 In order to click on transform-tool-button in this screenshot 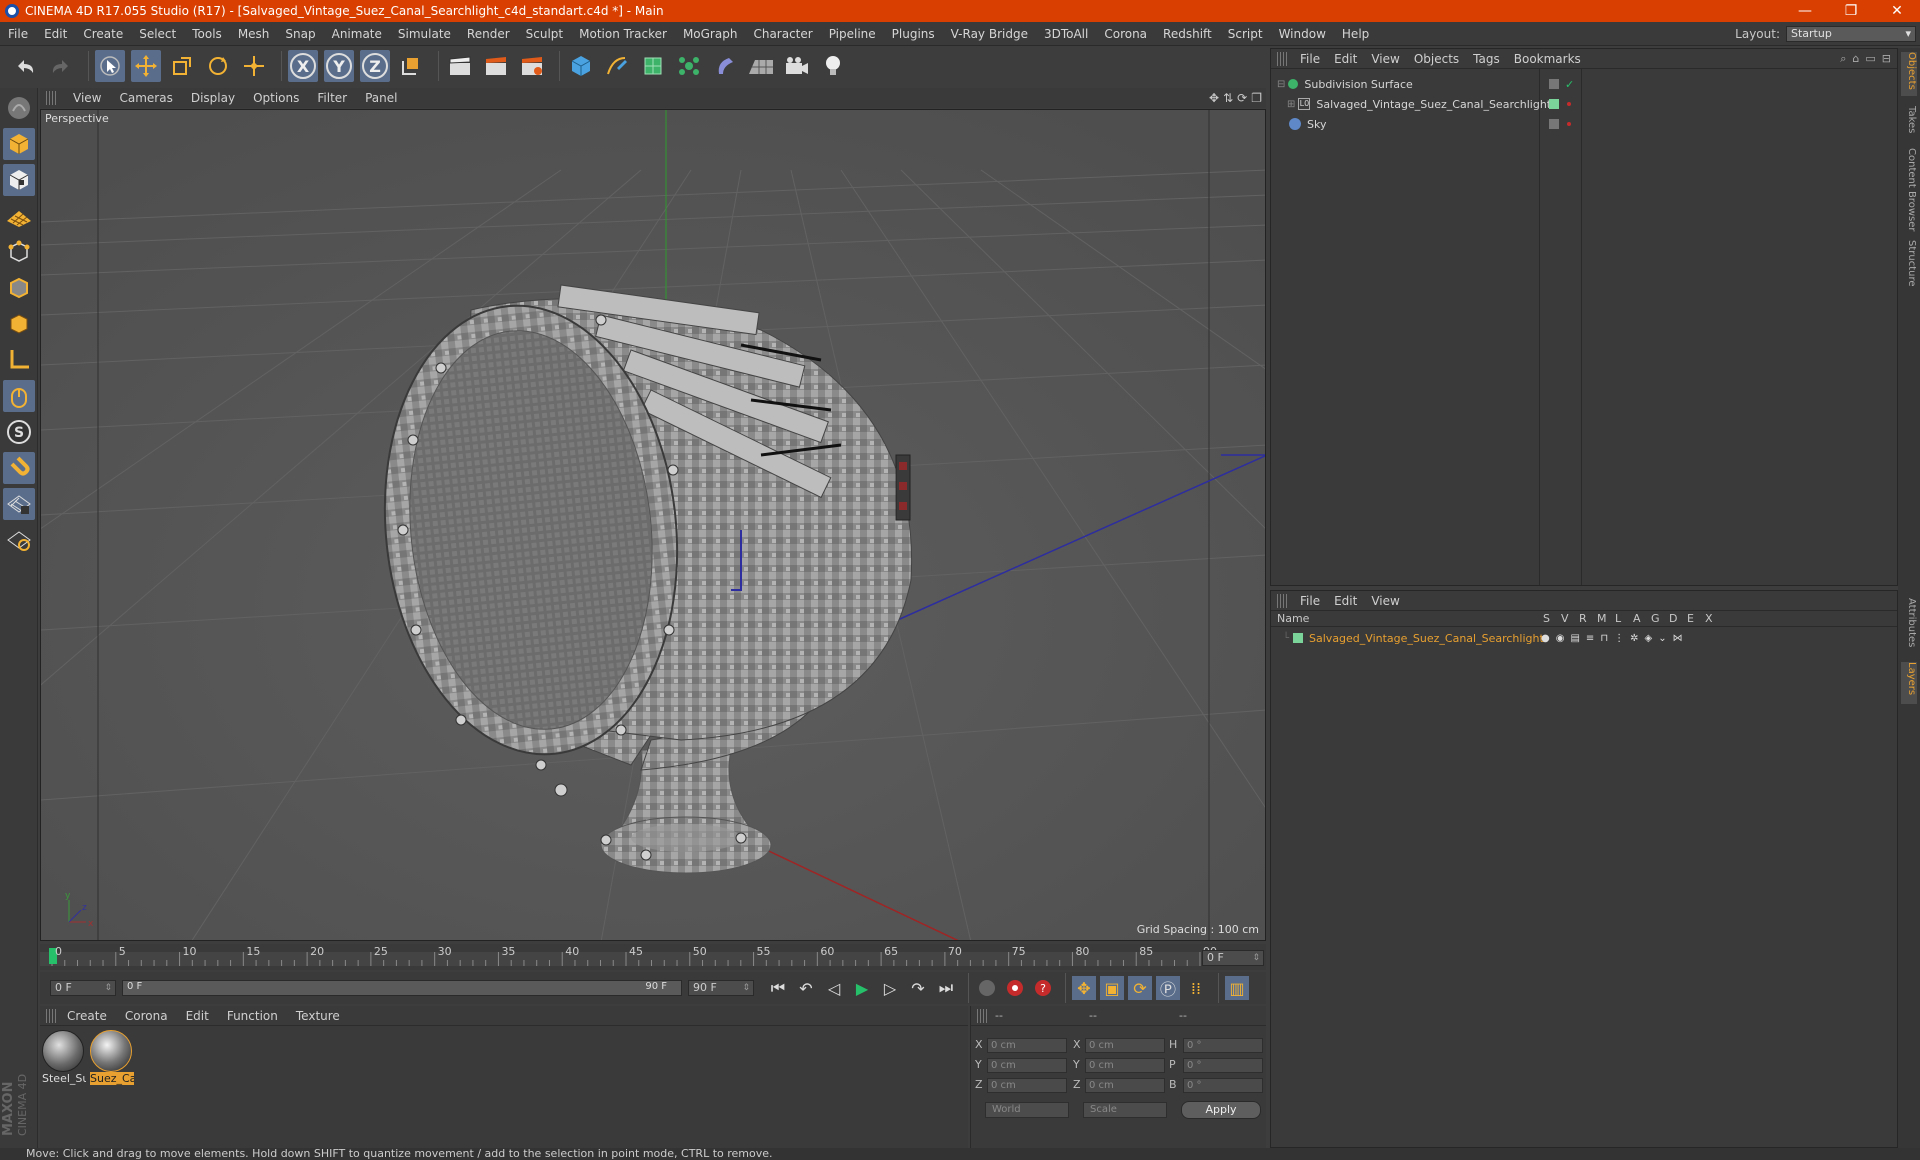, I will do `click(254, 66)`.